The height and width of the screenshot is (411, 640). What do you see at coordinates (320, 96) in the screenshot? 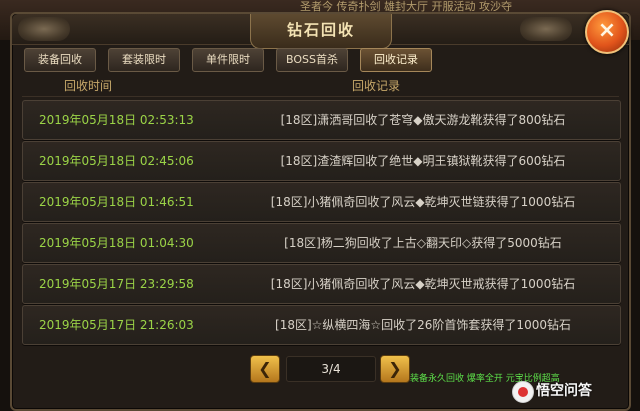
I see `header-divider` at bounding box center [320, 96].